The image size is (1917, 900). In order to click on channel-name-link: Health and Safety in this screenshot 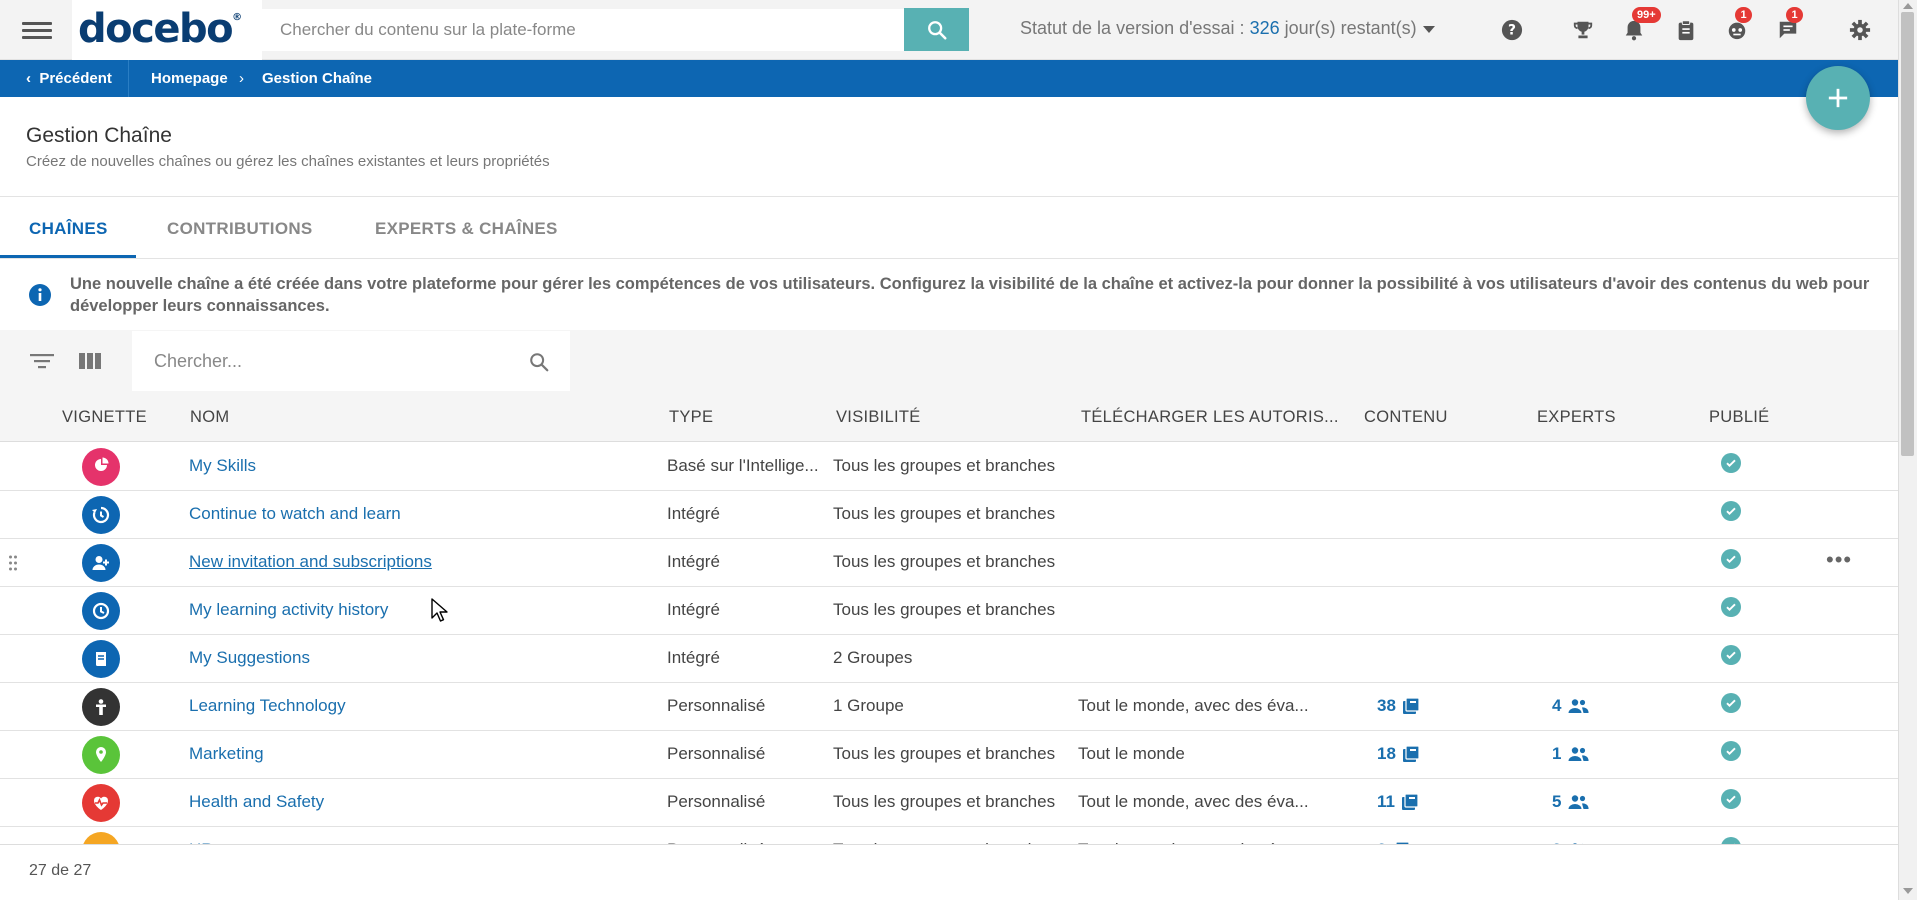, I will do `click(256, 802)`.